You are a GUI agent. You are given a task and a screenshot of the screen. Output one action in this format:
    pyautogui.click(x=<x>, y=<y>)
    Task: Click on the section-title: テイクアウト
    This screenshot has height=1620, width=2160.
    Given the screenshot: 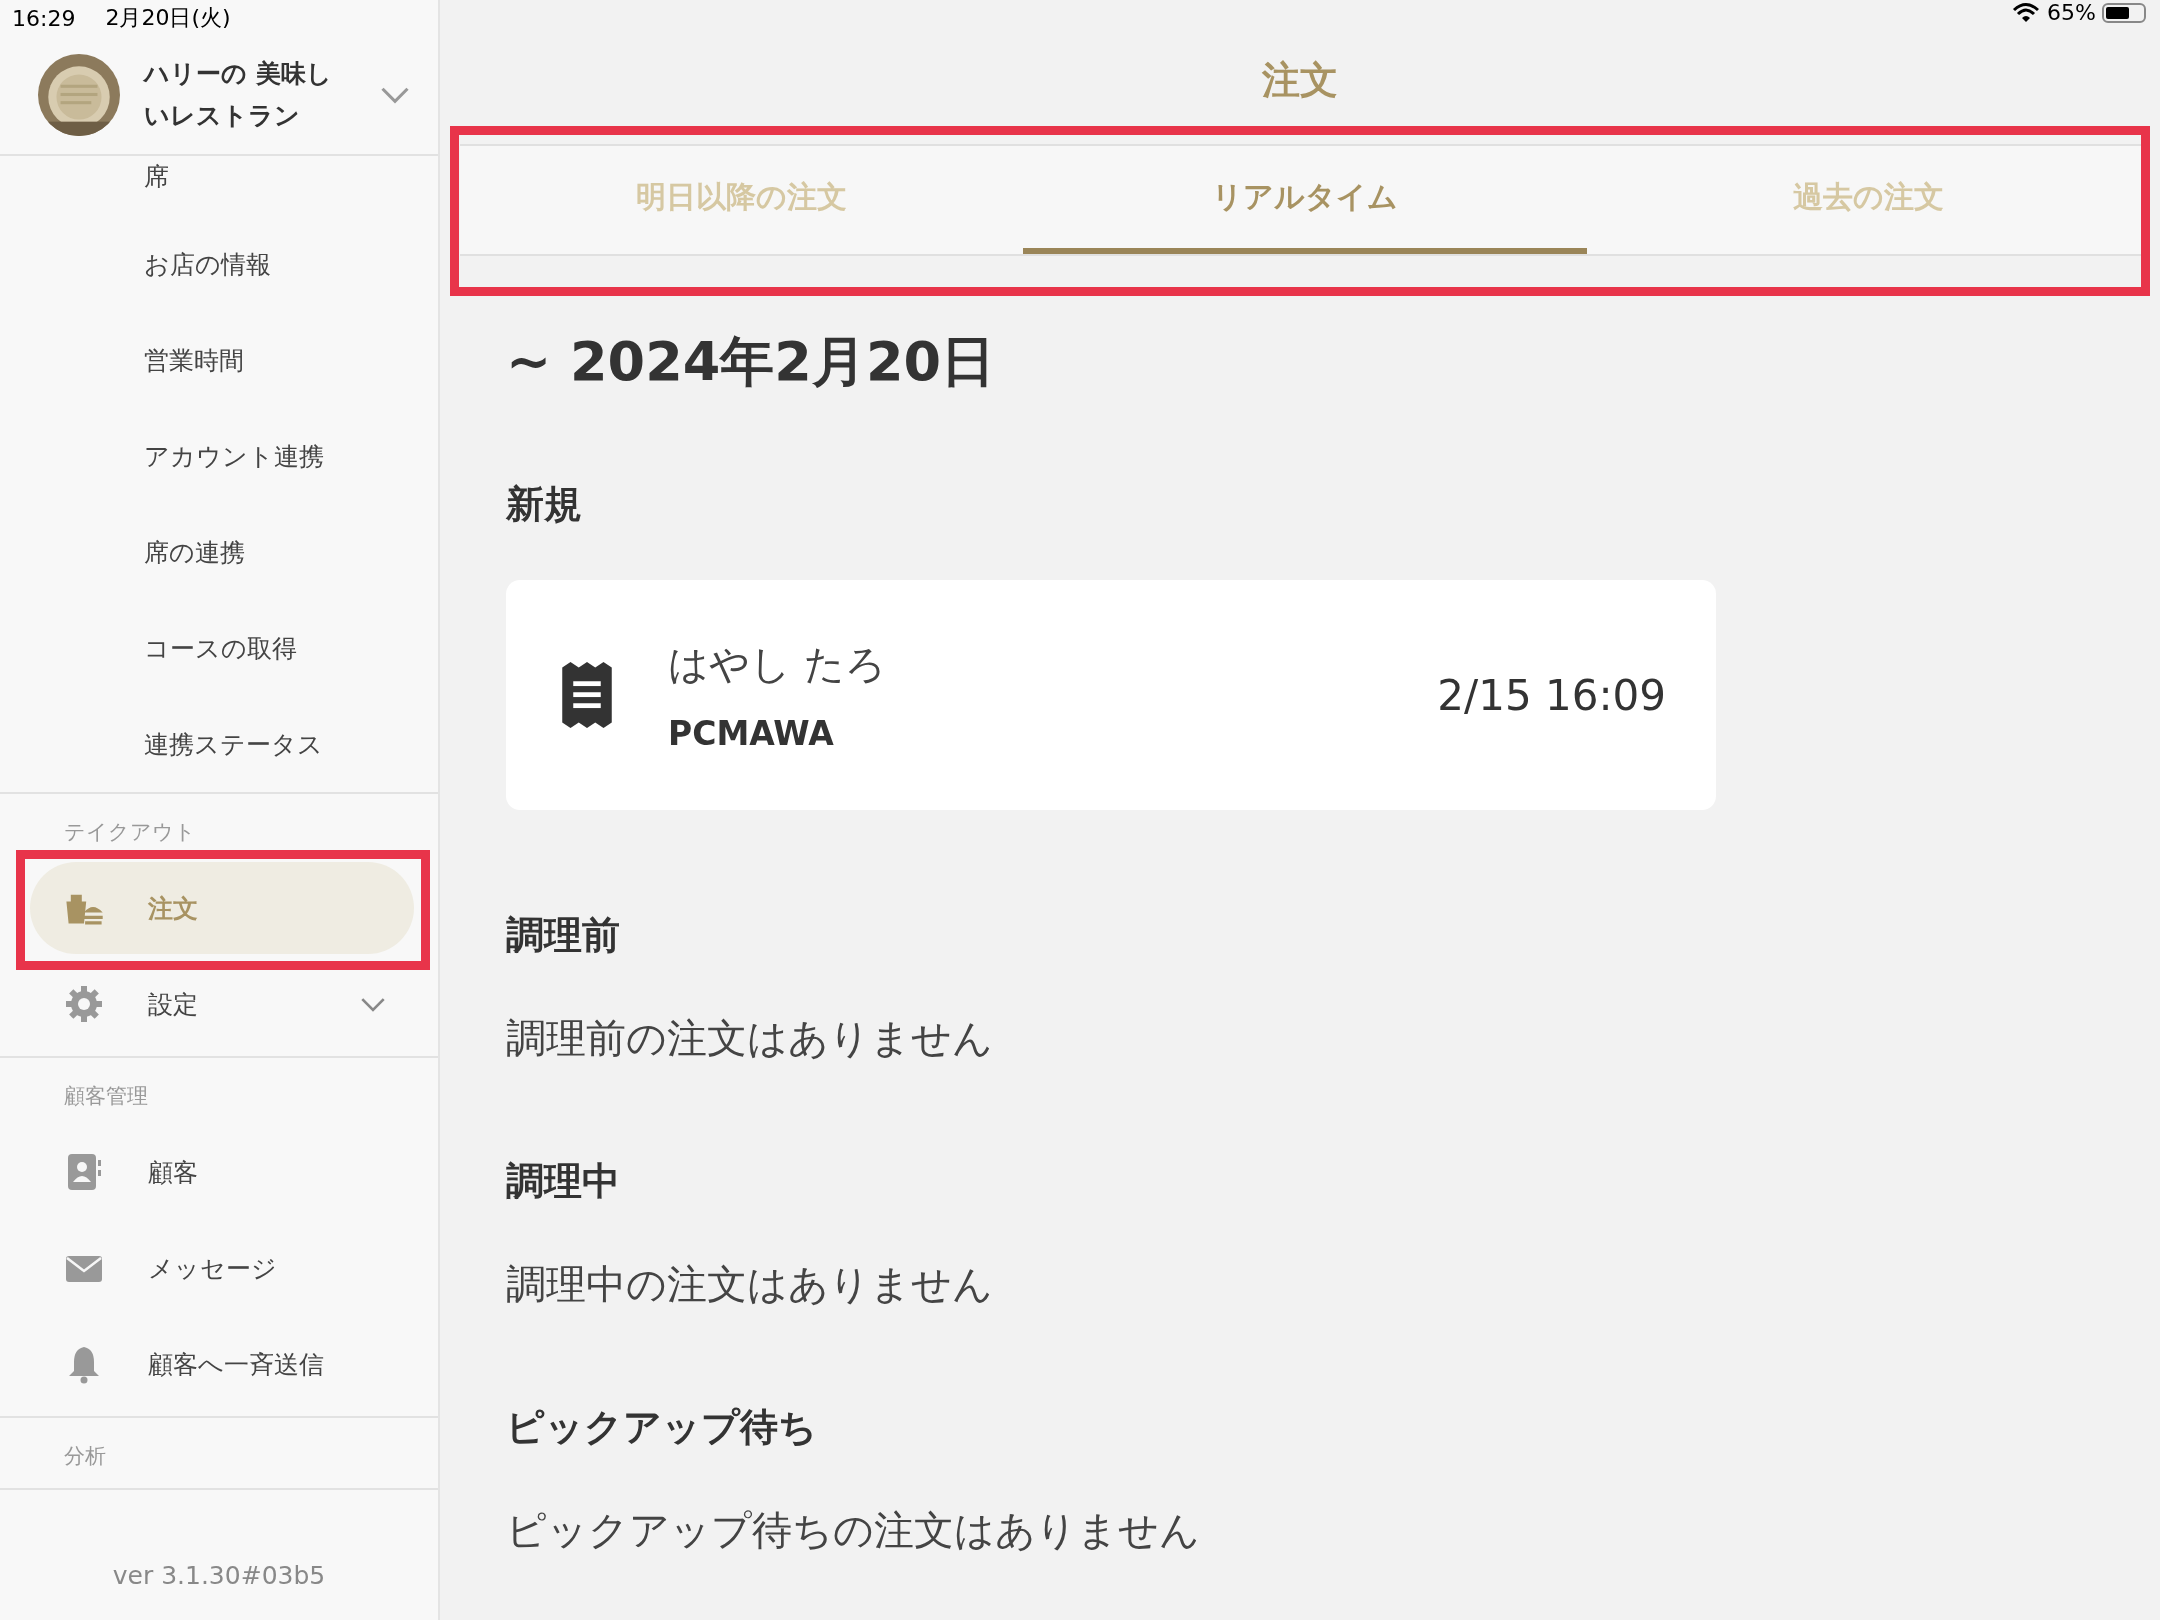 What is the action you would take?
    pyautogui.click(x=130, y=832)
    